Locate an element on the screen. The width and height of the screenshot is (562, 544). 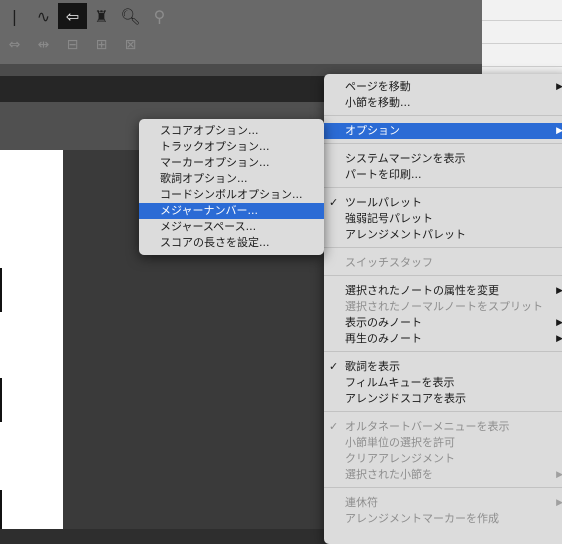
staff-resize-icon: ⊞ is located at coordinates (101, 45).